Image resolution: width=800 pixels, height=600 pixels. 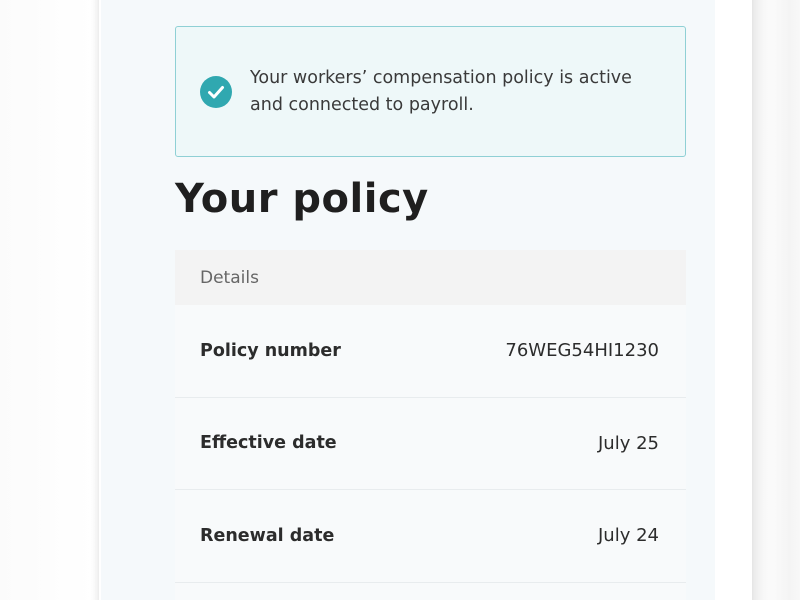 What do you see at coordinates (628, 443) in the screenshot?
I see `detail-value: July 25` at bounding box center [628, 443].